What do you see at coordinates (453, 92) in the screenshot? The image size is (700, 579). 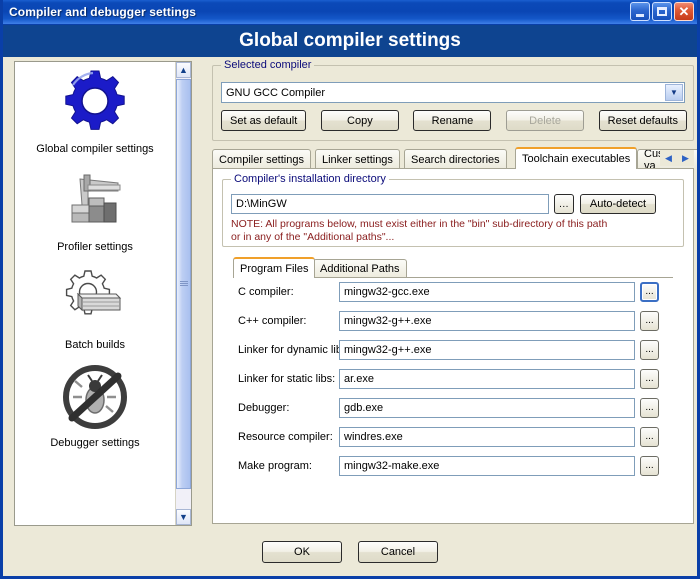 I see `compiler-select: GNU GCC Compiler ▼` at bounding box center [453, 92].